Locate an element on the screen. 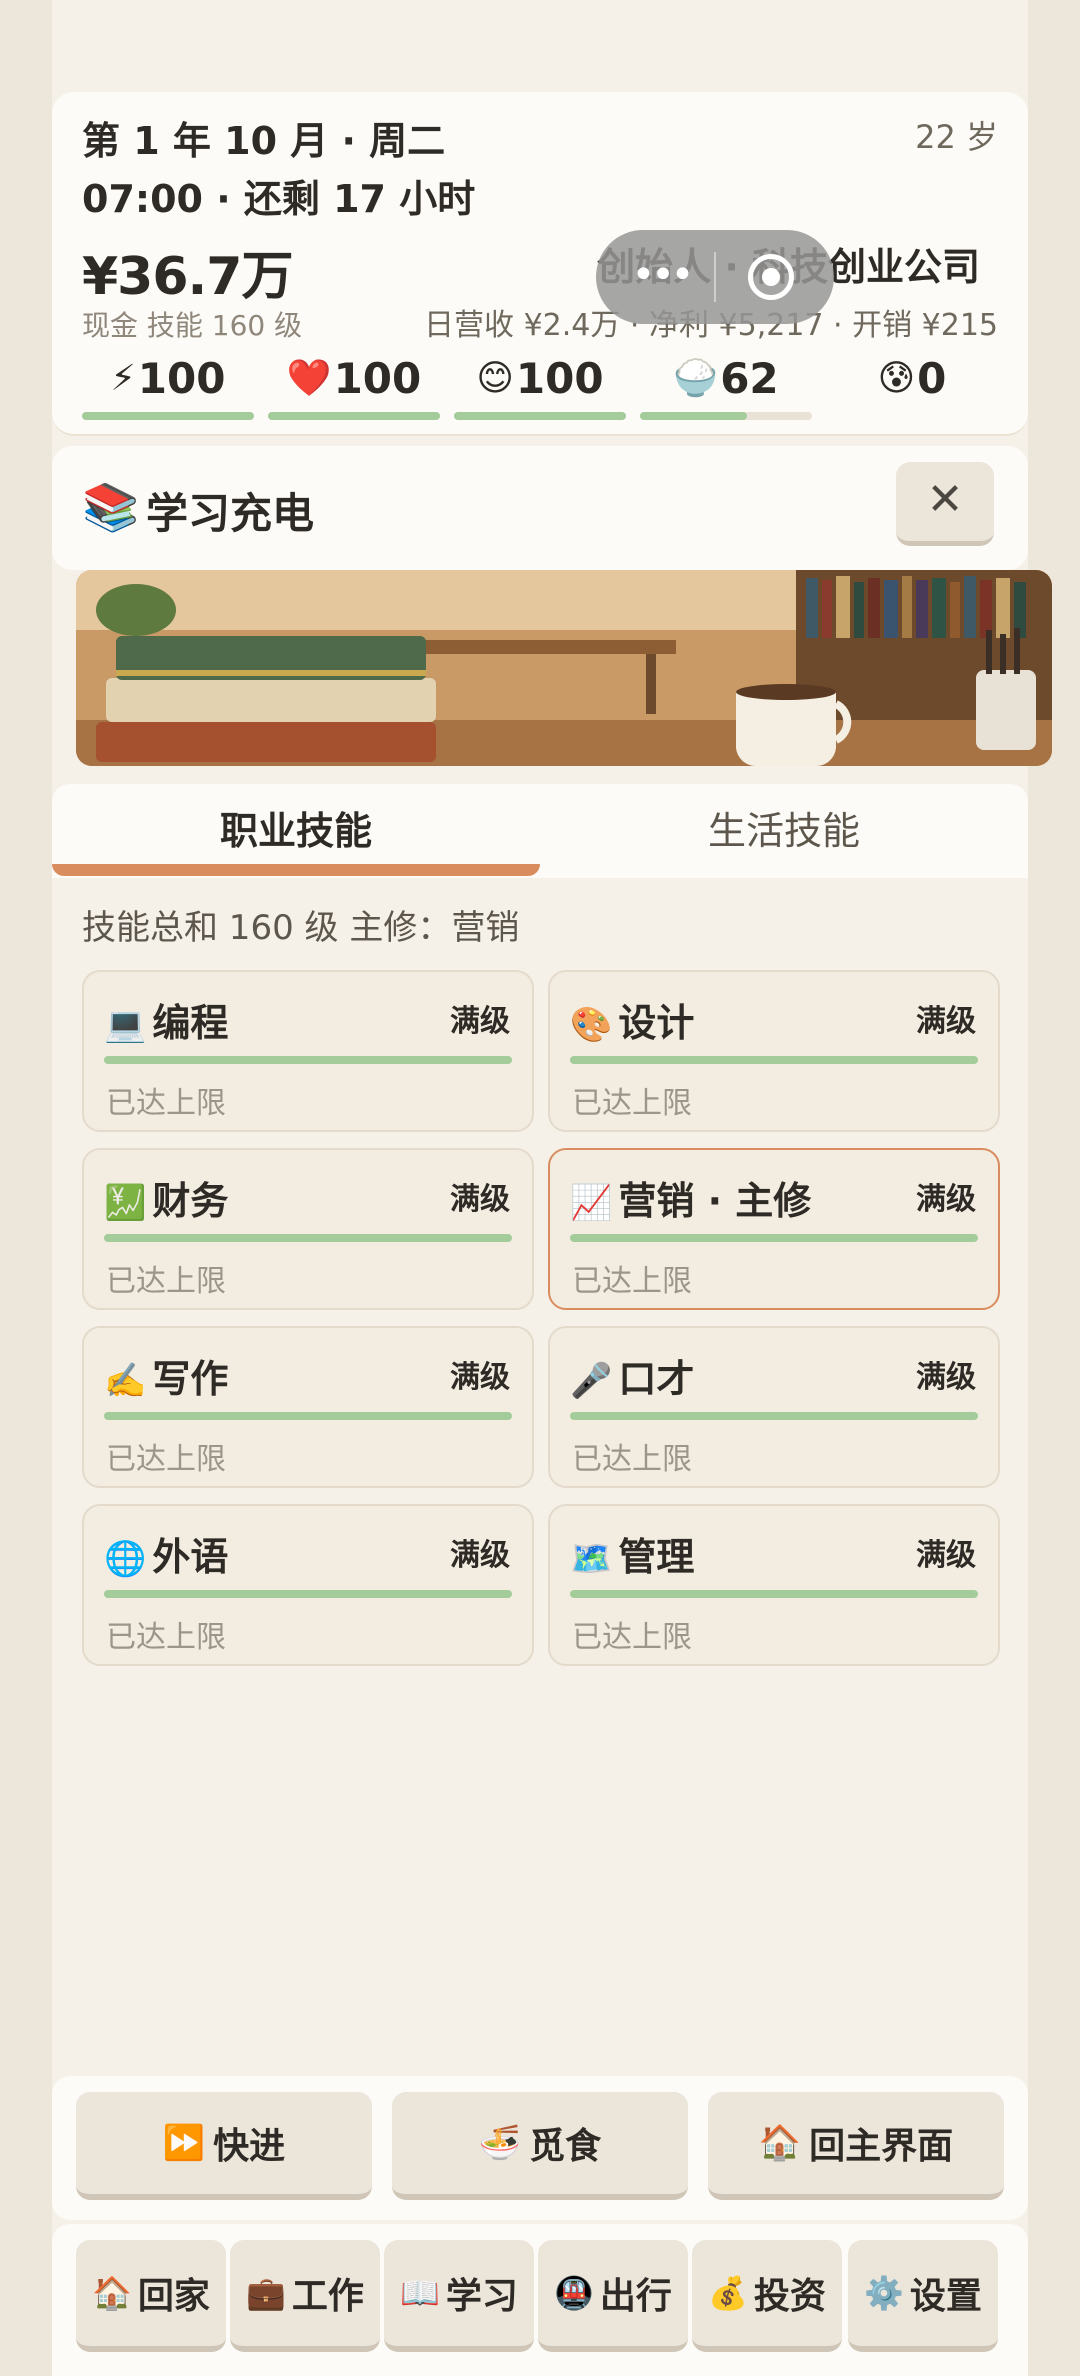 The height and width of the screenshot is (2376, 1080). mood-icon: 😊 is located at coordinates (495, 378).